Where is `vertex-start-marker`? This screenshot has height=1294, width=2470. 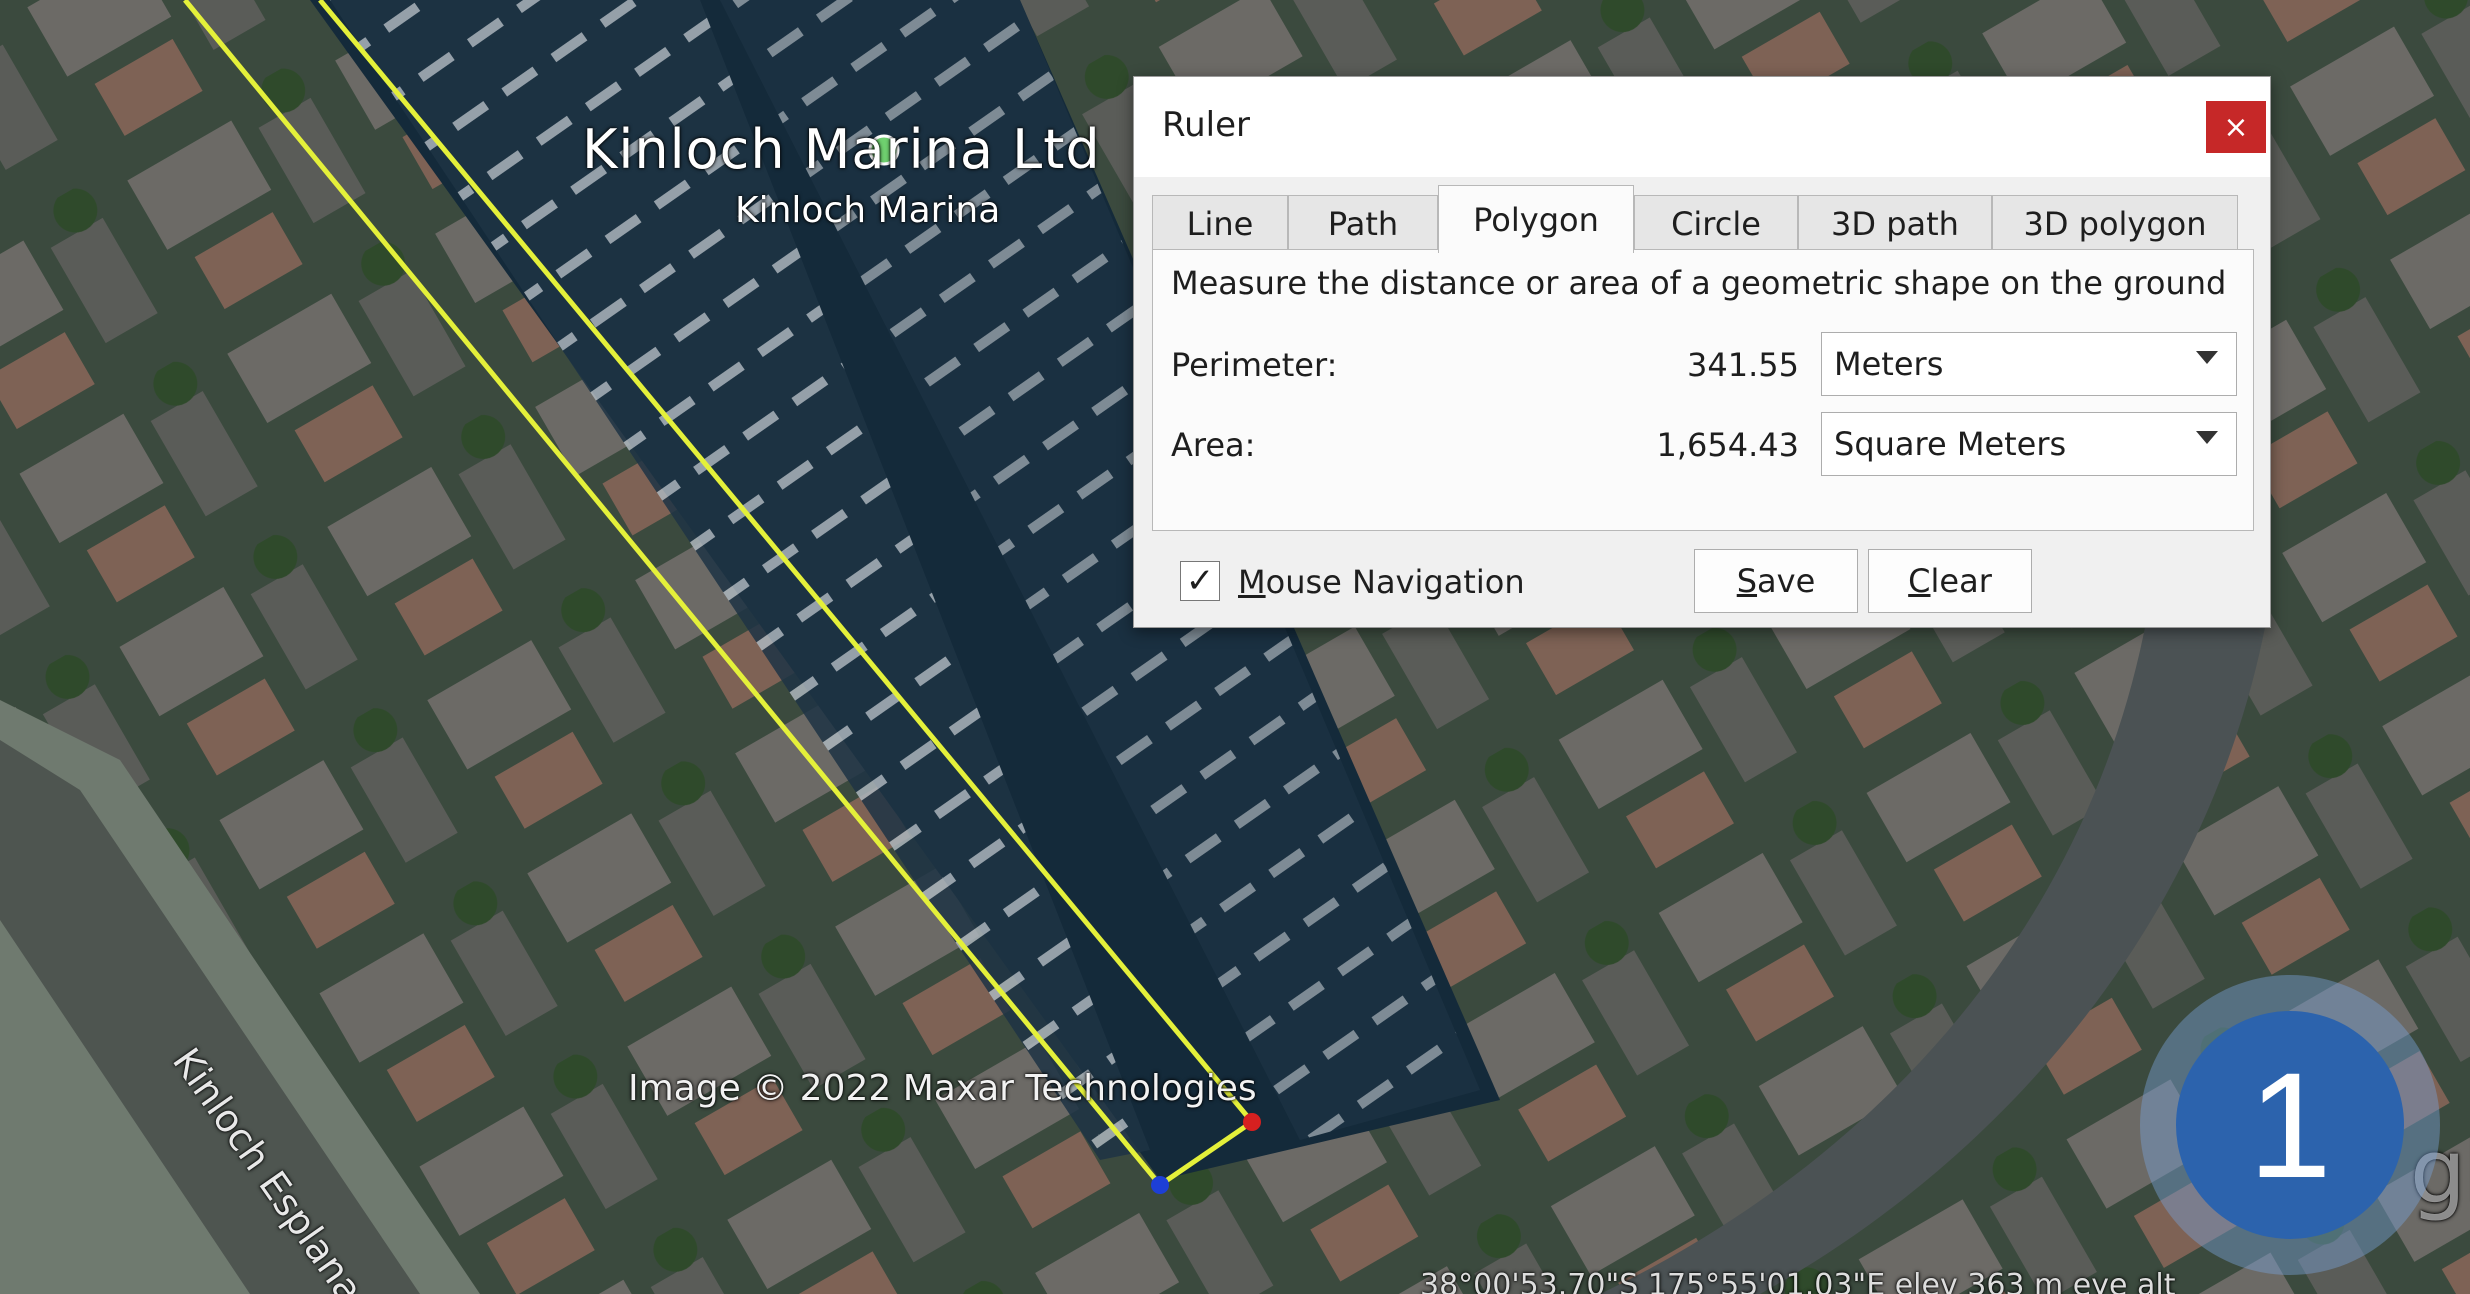 vertex-start-marker is located at coordinates (1160, 1185).